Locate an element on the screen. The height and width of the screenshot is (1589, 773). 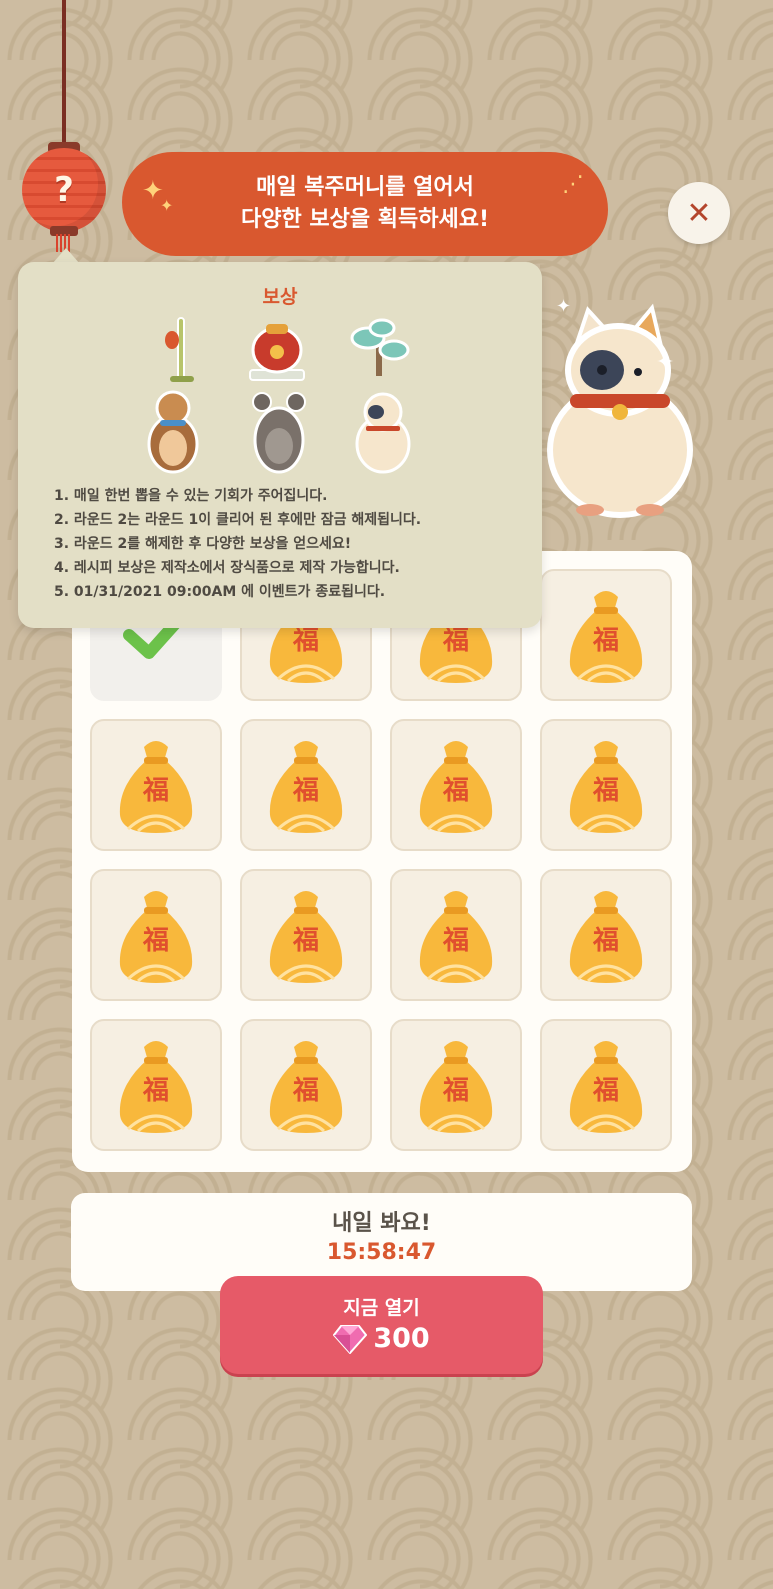
help-lantern-button: ? is located at coordinates (64, 190).